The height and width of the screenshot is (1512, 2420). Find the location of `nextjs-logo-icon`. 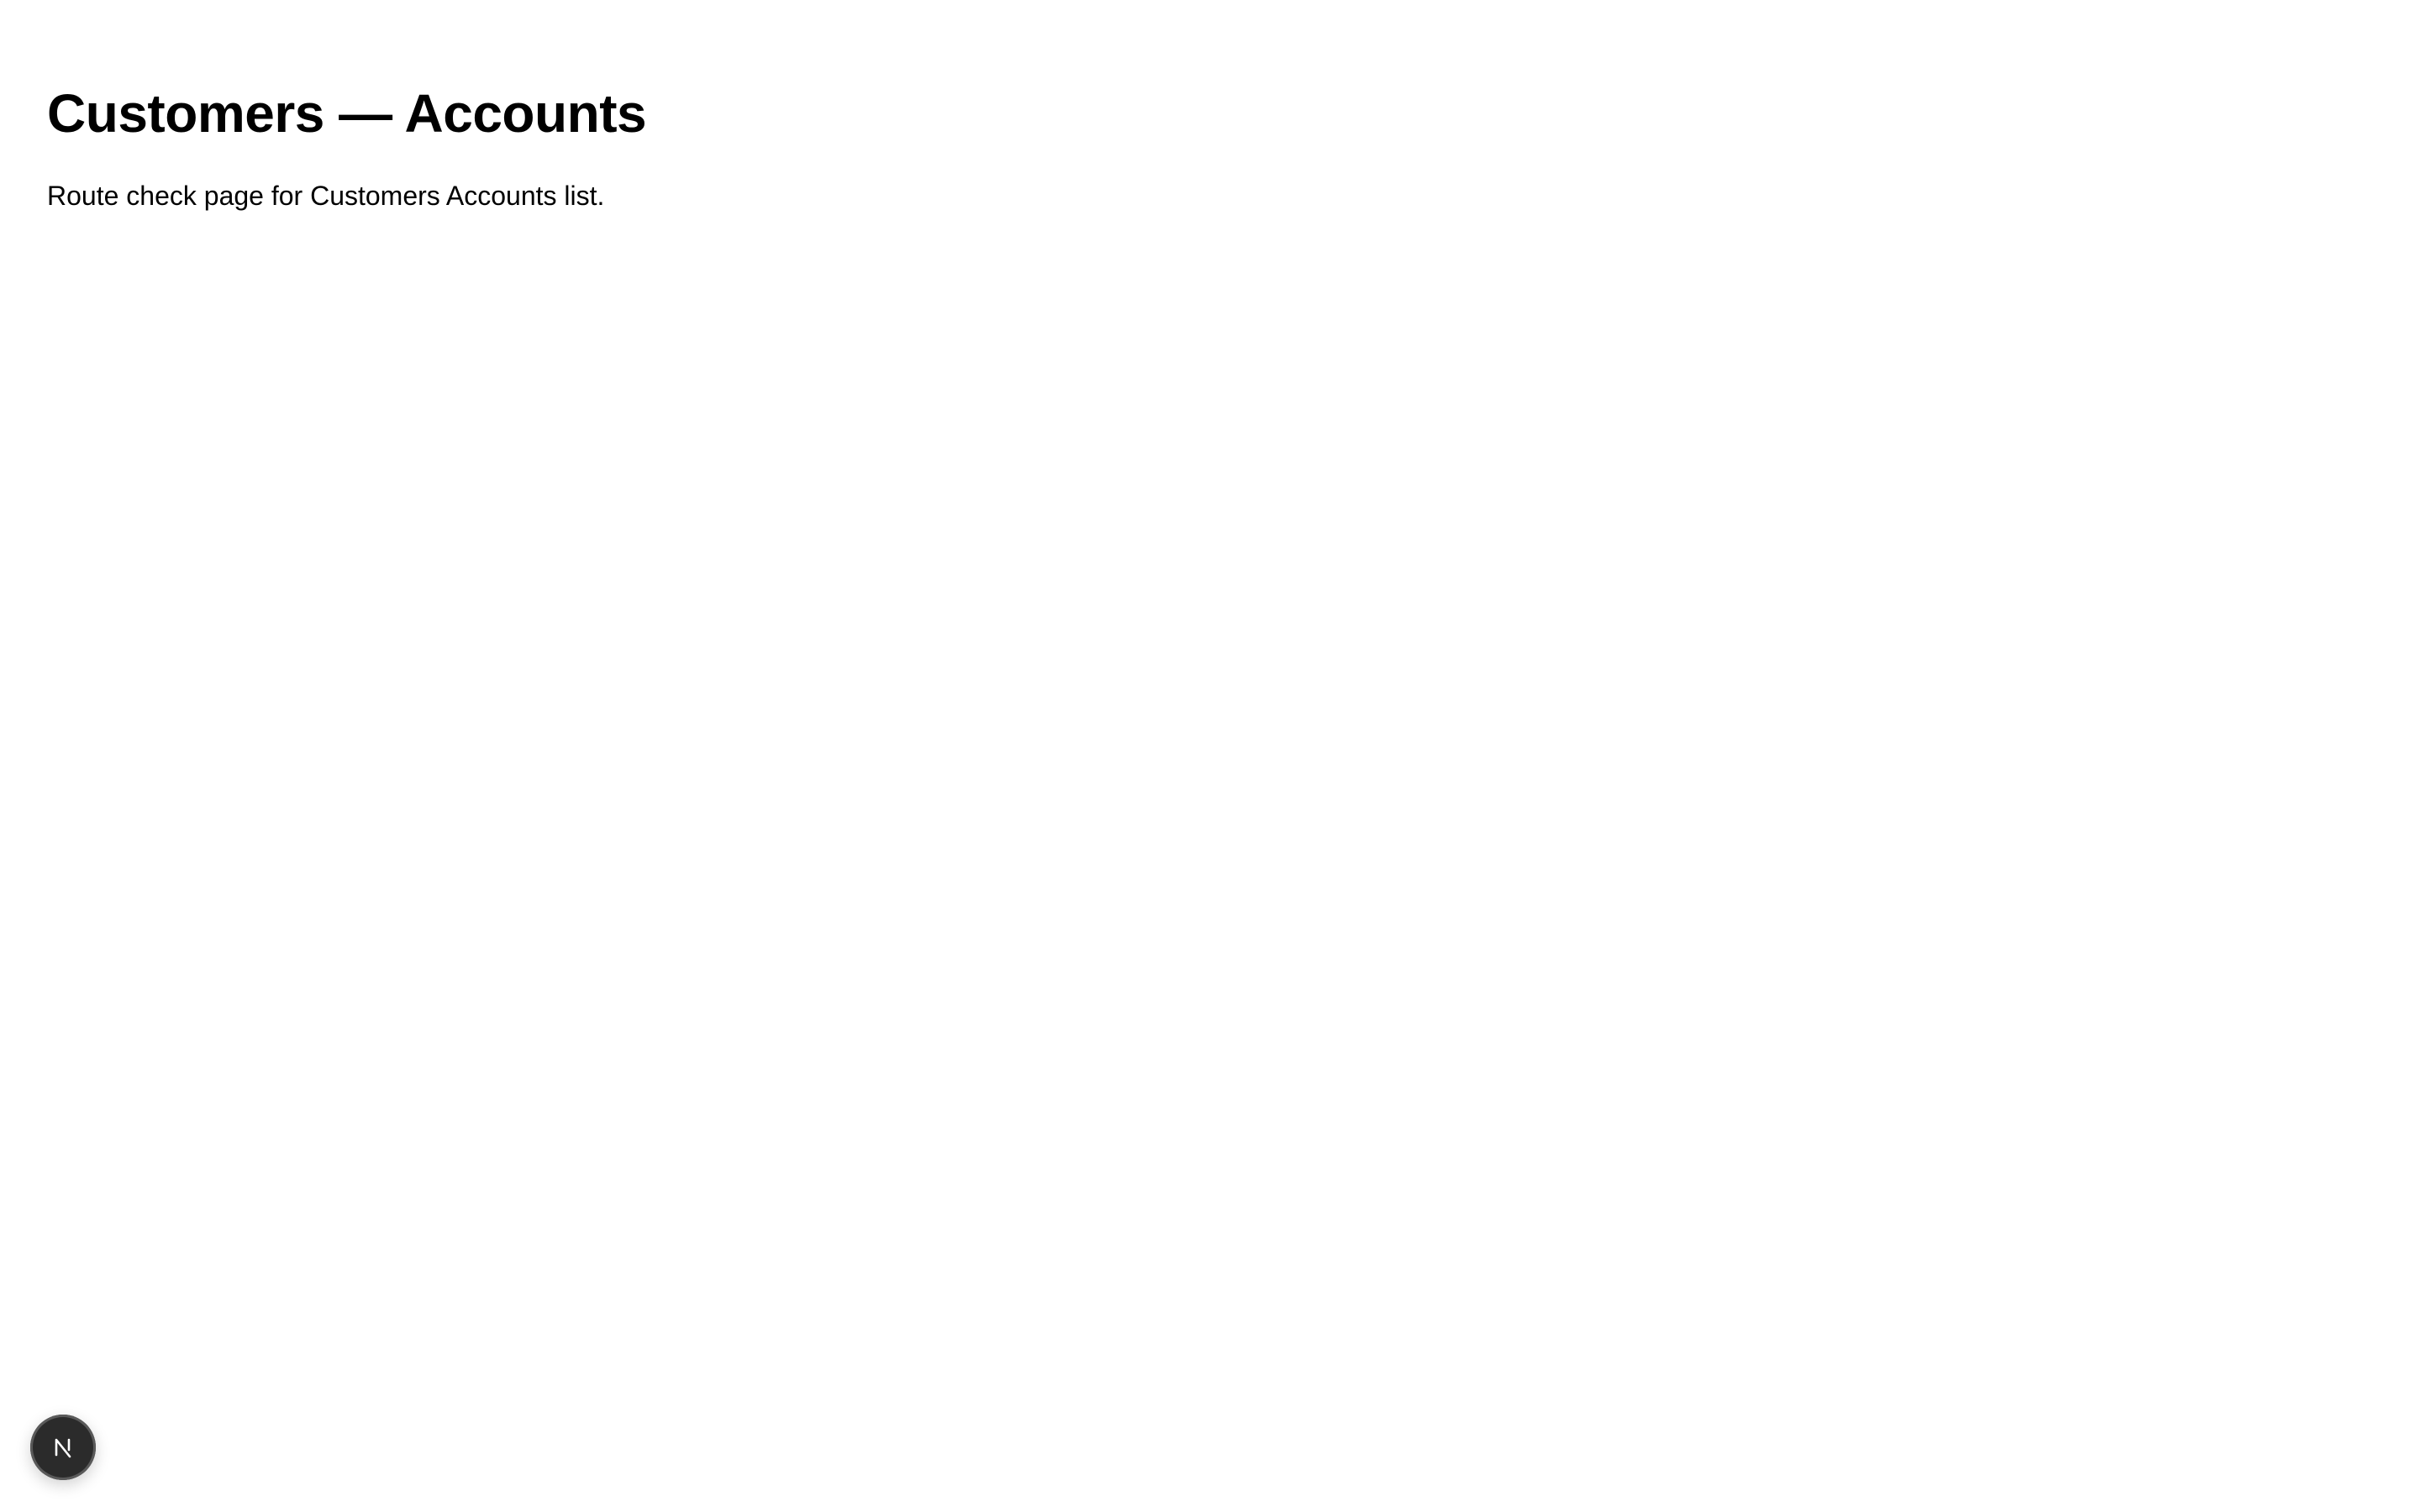

nextjs-logo-icon is located at coordinates (63, 1448).